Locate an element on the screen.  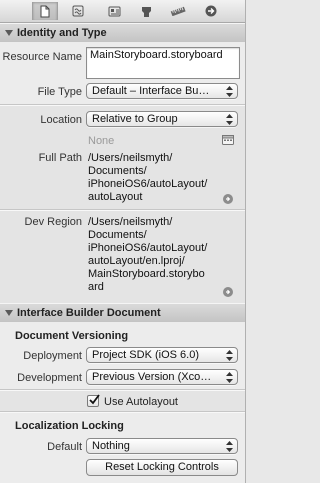
inspector-toolbar is located at coordinates (123, 11).